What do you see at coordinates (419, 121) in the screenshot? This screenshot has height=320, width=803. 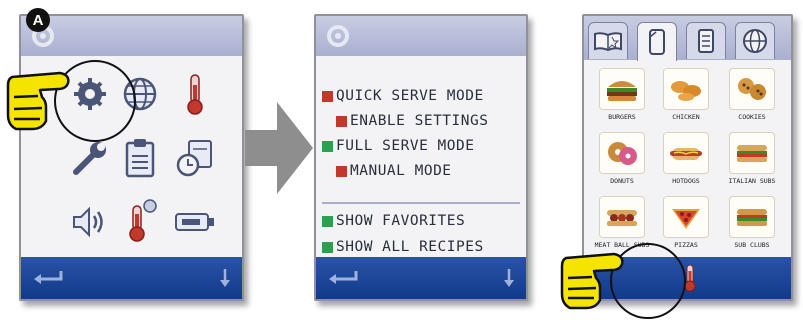 I see `menu-item-label: ENABLE SETTINGS` at bounding box center [419, 121].